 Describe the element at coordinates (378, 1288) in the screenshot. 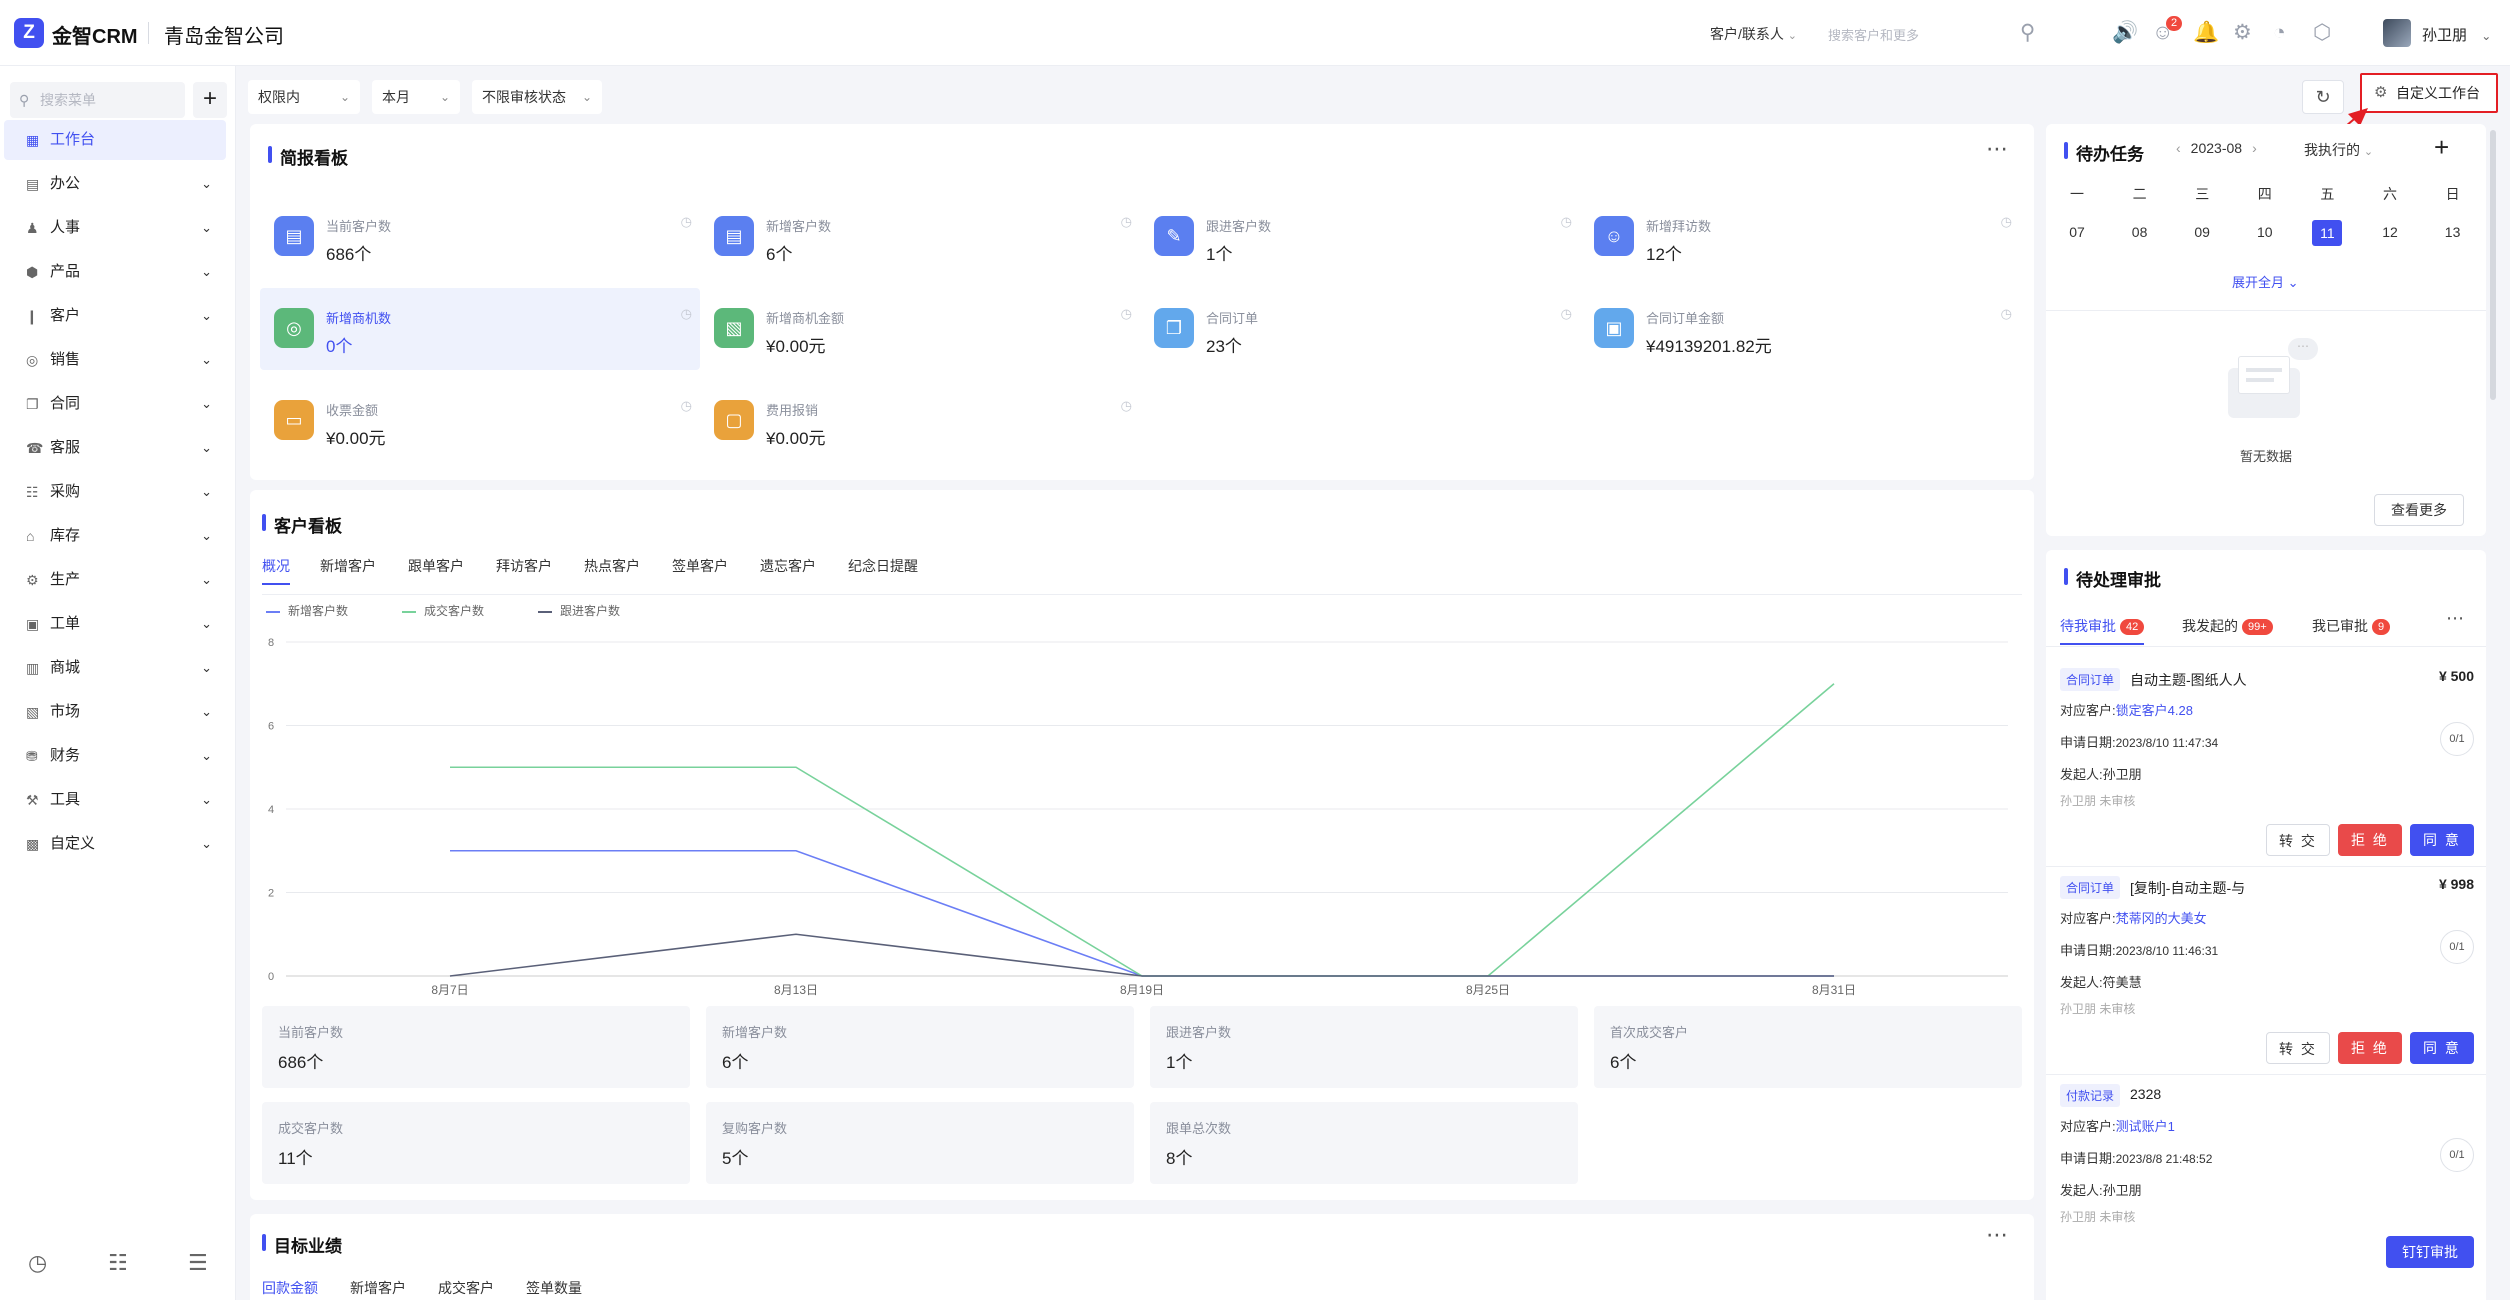

I see `target-tab: 新增客户` at that location.